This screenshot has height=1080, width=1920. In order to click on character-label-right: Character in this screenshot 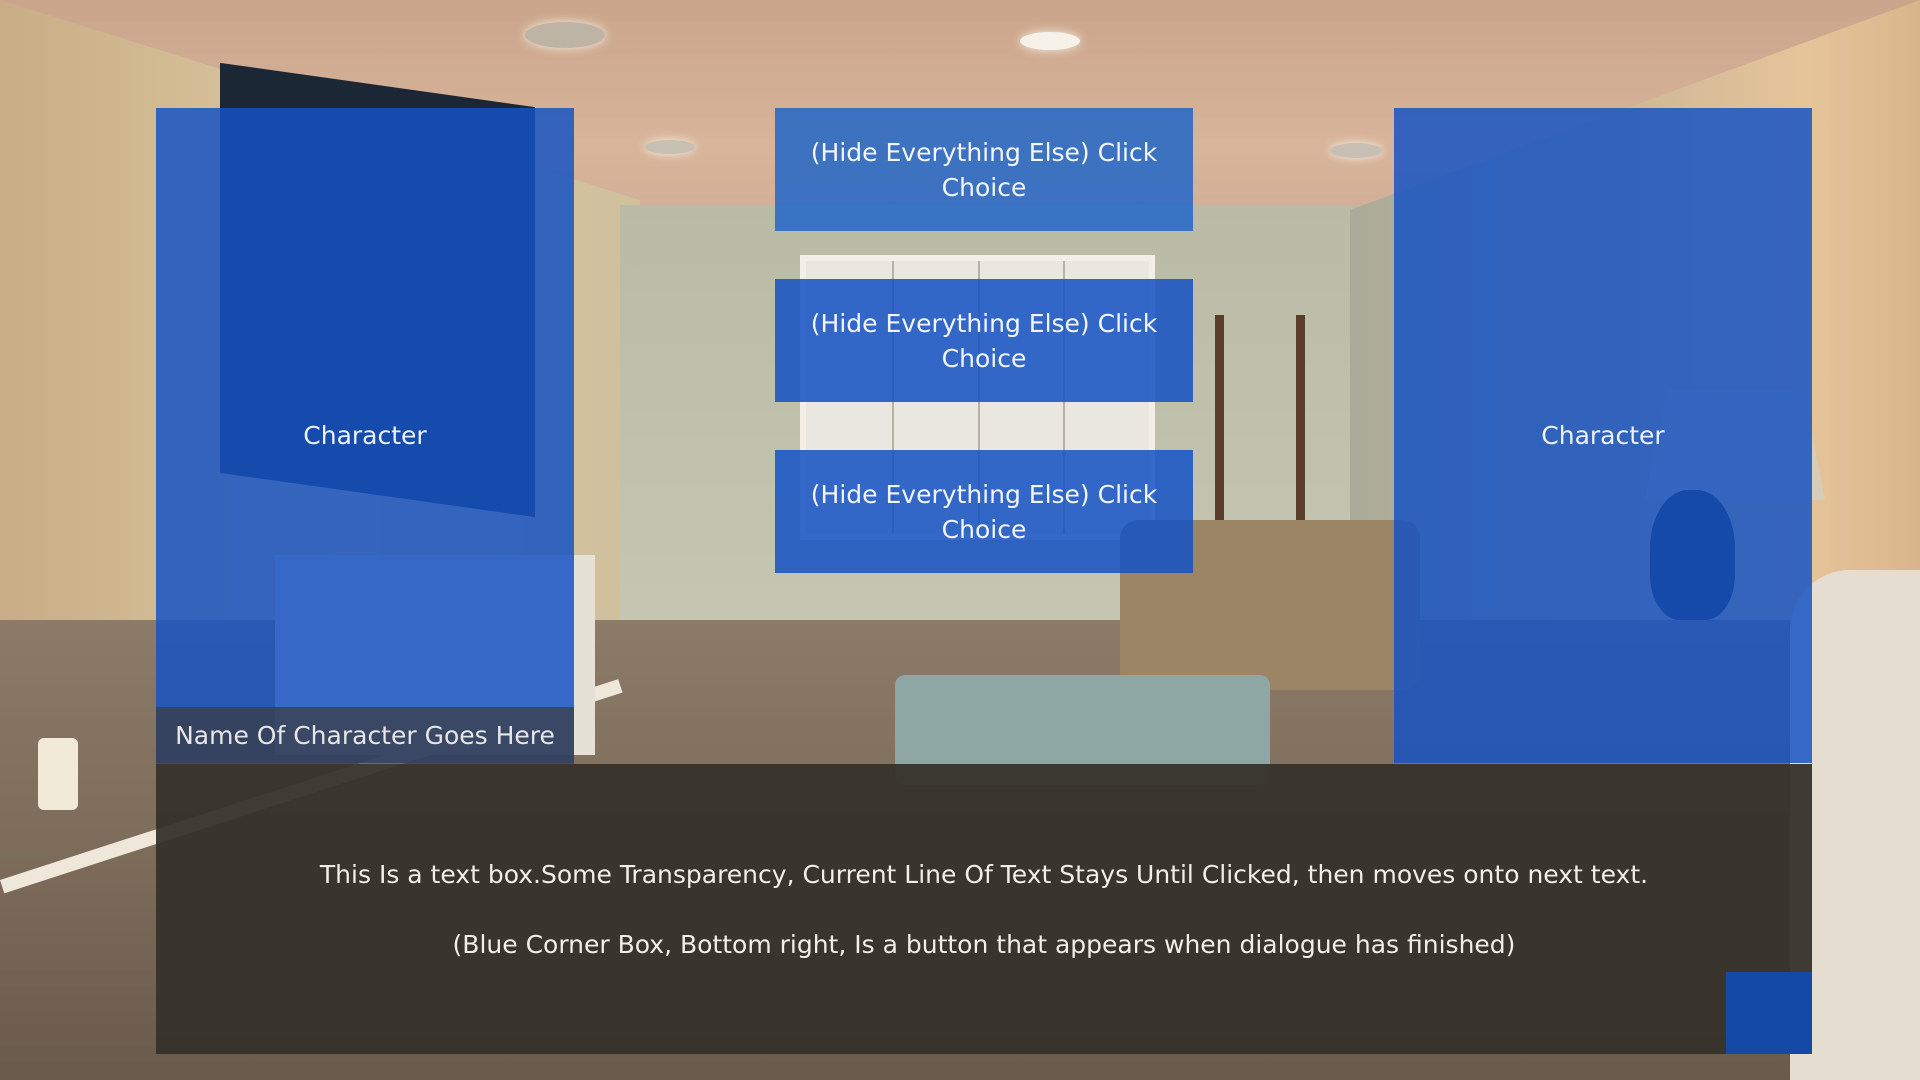, I will do `click(1603, 435)`.